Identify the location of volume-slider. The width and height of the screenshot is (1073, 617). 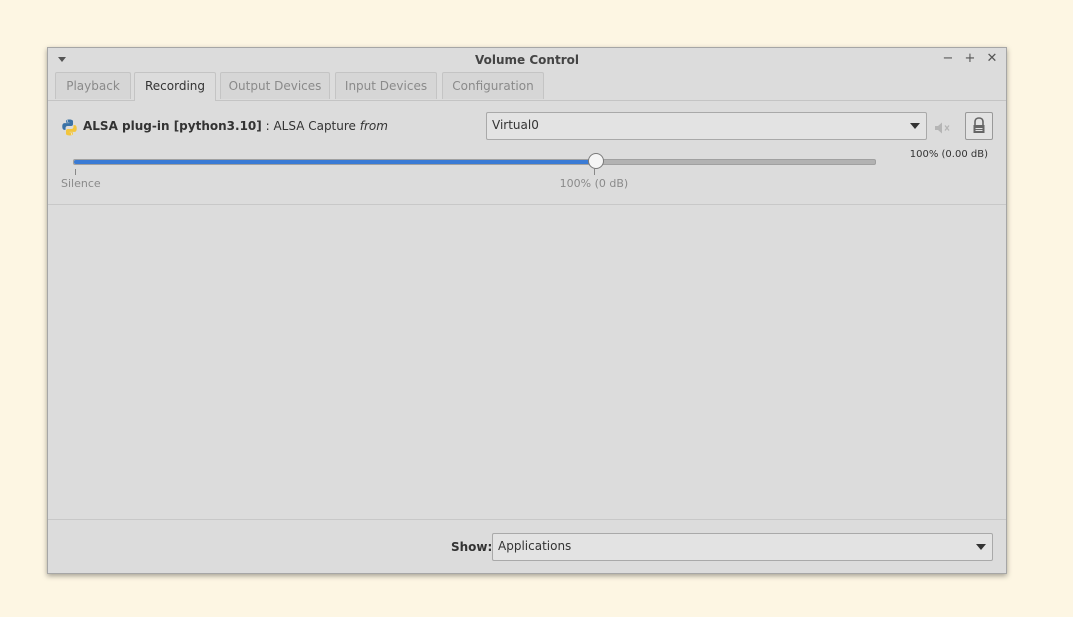
(474, 161).